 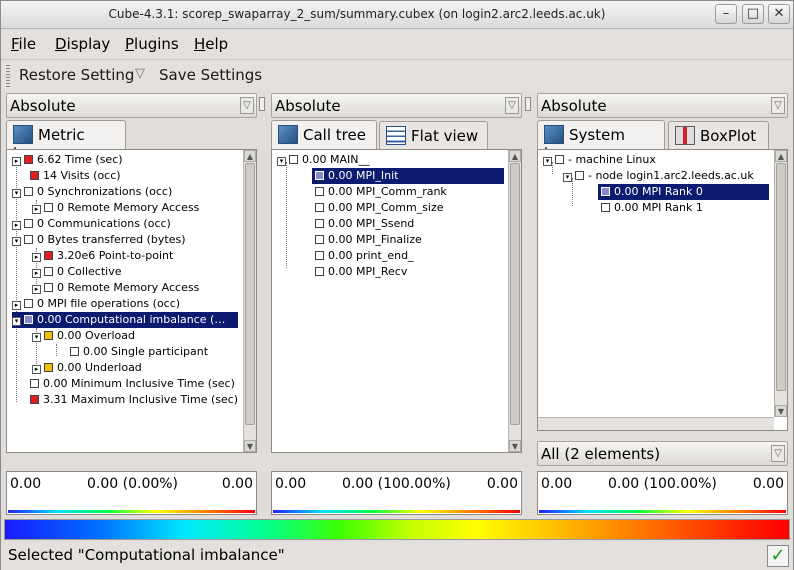 What do you see at coordinates (96, 304) in the screenshot?
I see `metric-row: ▸ 0 MPI file operations (occ)` at bounding box center [96, 304].